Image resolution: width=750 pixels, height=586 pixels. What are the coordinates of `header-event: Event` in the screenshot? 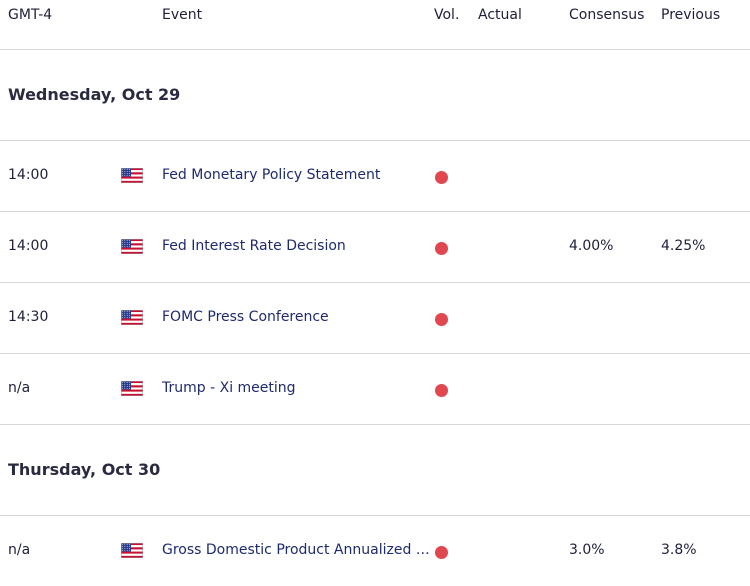 It's located at (182, 15).